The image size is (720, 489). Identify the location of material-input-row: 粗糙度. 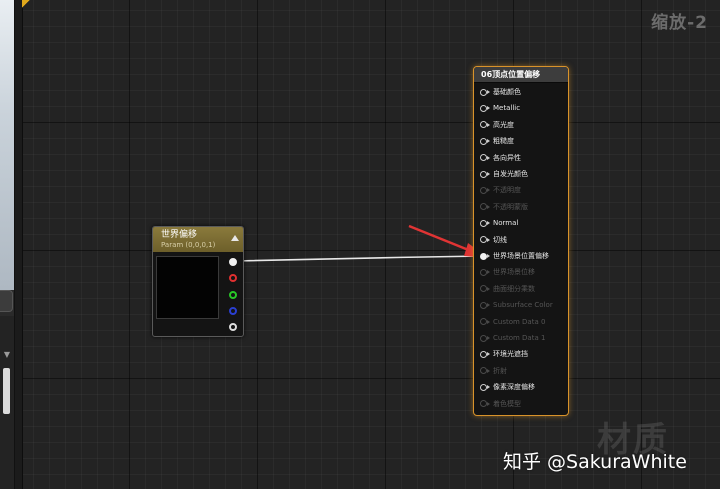
(497, 141).